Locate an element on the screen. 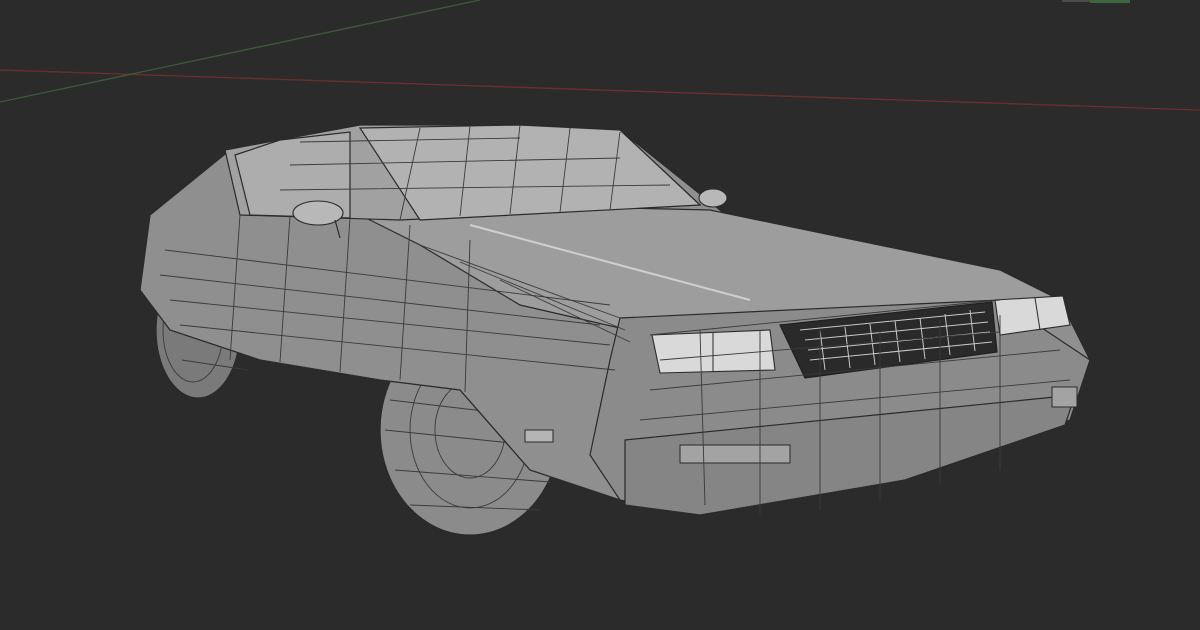 This screenshot has width=1200, height=630. y-axis-line is located at coordinates (240, 51).